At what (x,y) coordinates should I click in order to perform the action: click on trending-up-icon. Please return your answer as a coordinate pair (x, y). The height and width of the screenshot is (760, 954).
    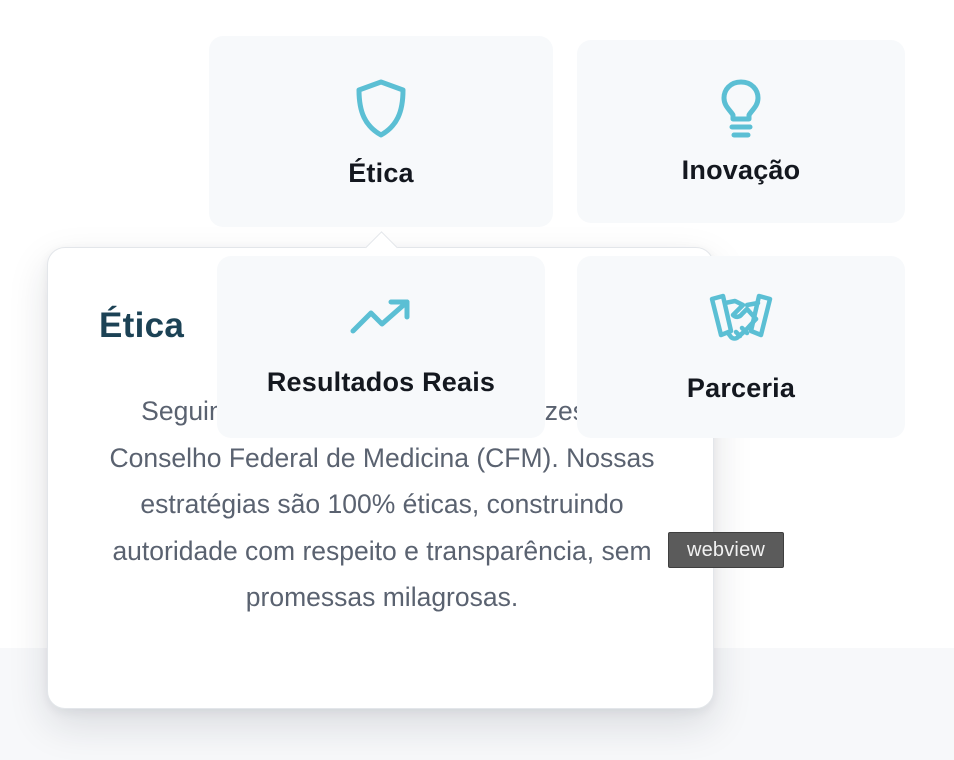
    Looking at the image, I should click on (381, 318).